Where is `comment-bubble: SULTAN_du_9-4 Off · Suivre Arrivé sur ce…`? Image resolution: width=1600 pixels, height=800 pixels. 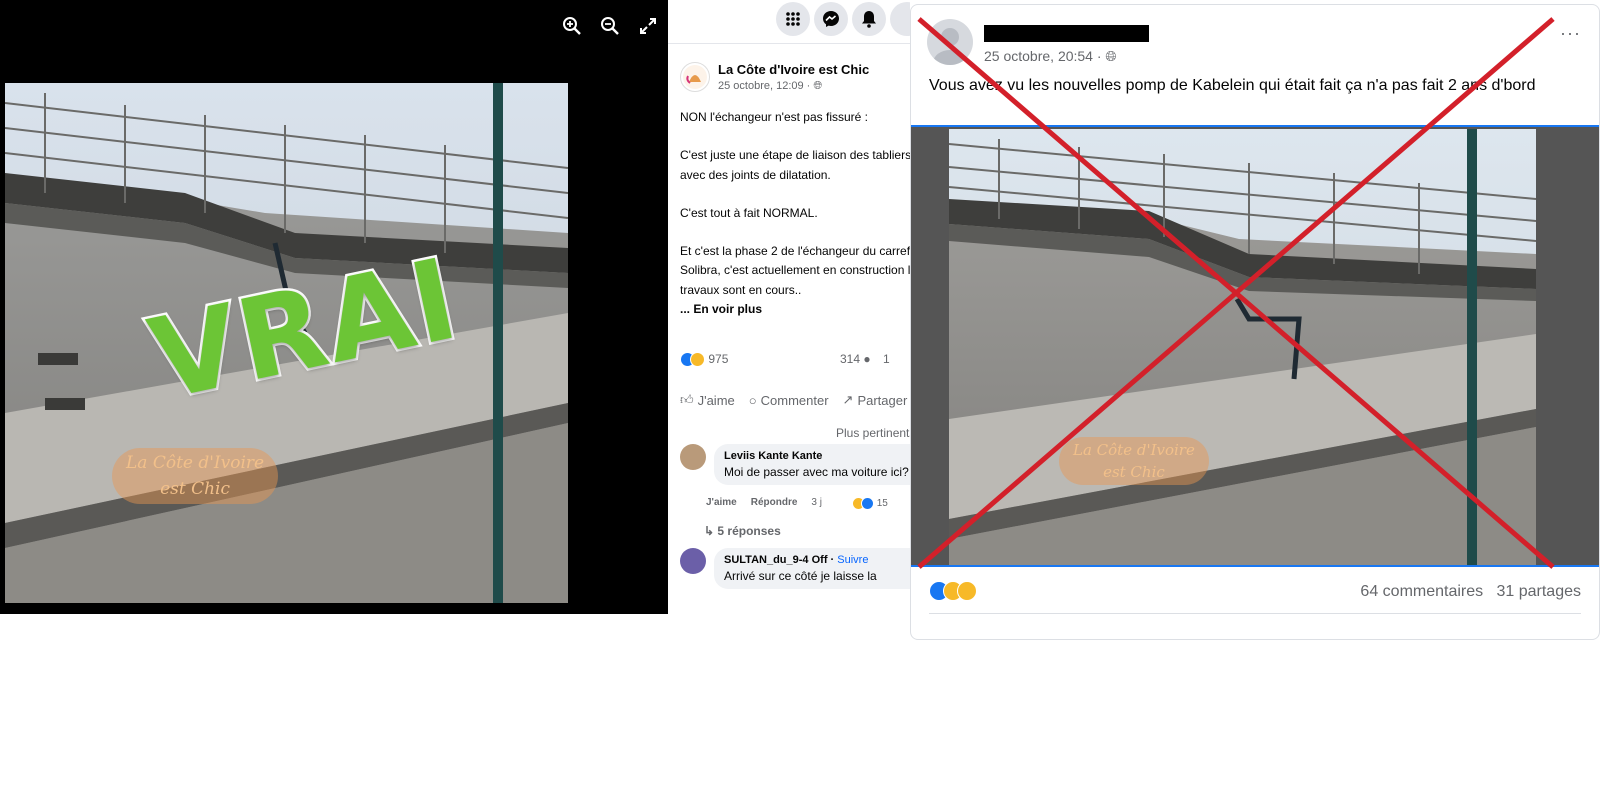
comment-bubble: SULTAN_du_9-4 Off · Suivre Arrivé sur ce… is located at coordinates (812, 568).